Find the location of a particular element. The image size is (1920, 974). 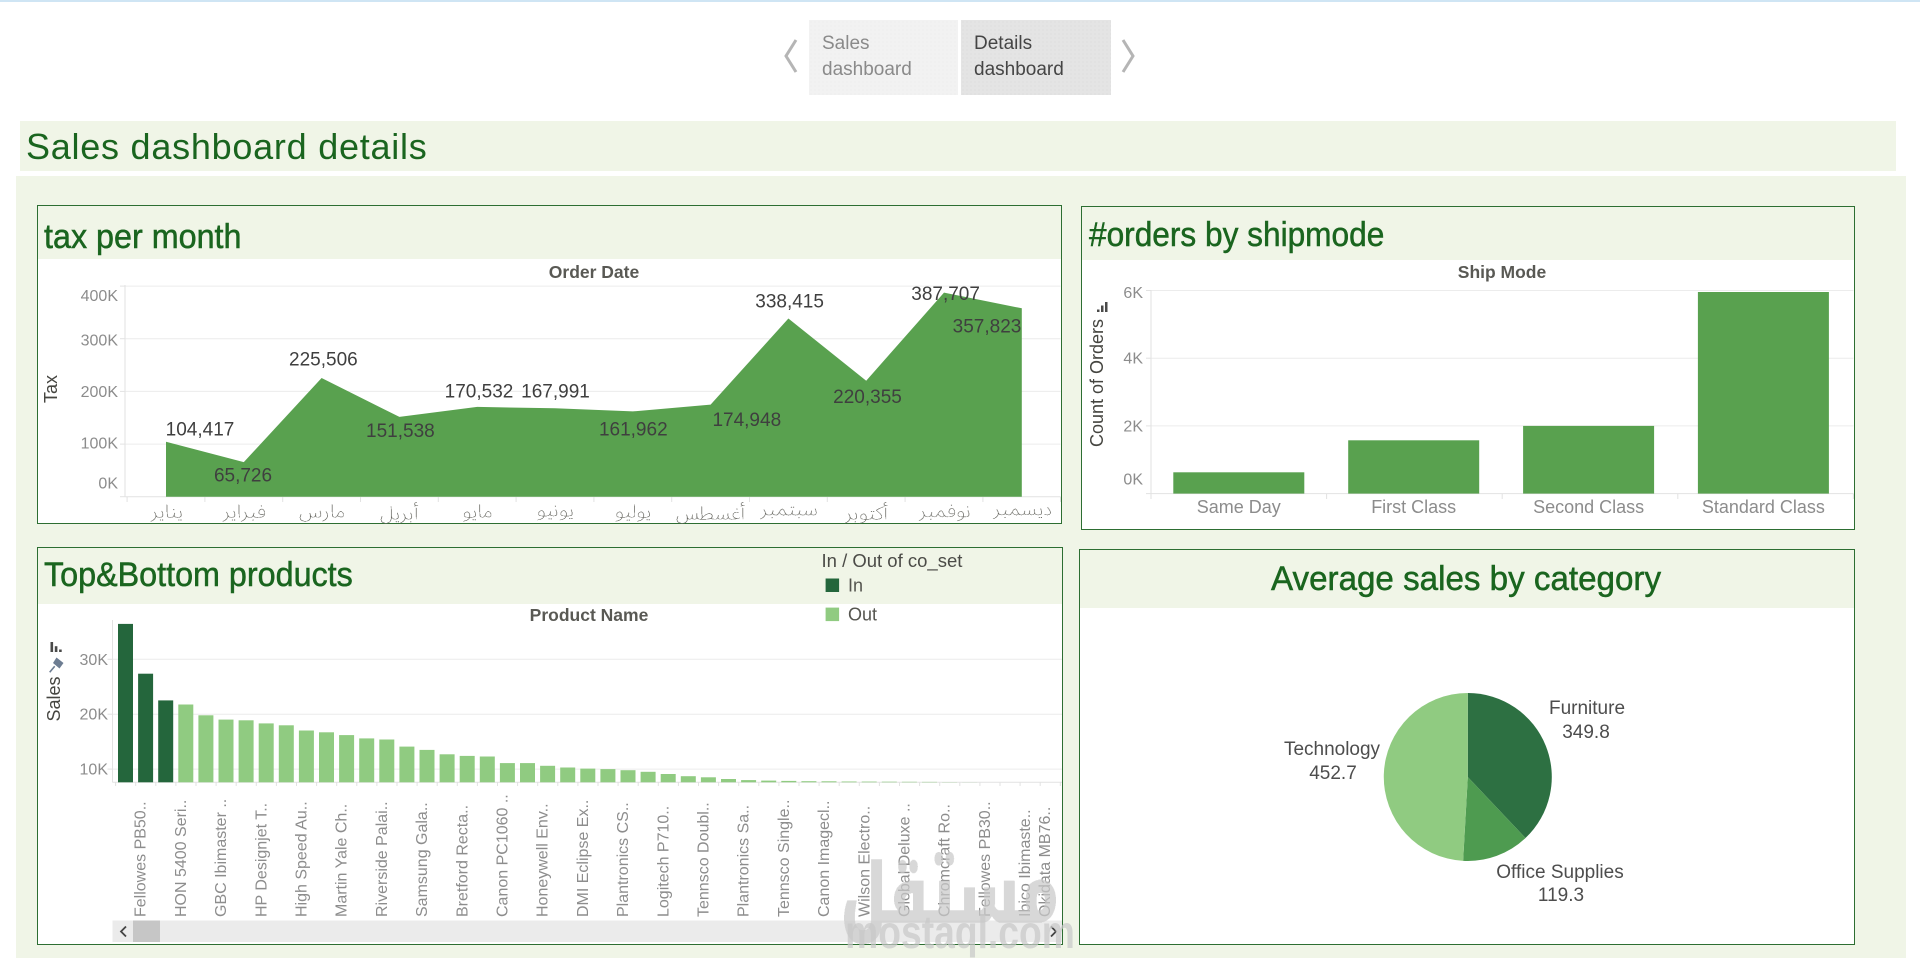

svg-text: Logitech P710.. is located at coordinates (663, 861).